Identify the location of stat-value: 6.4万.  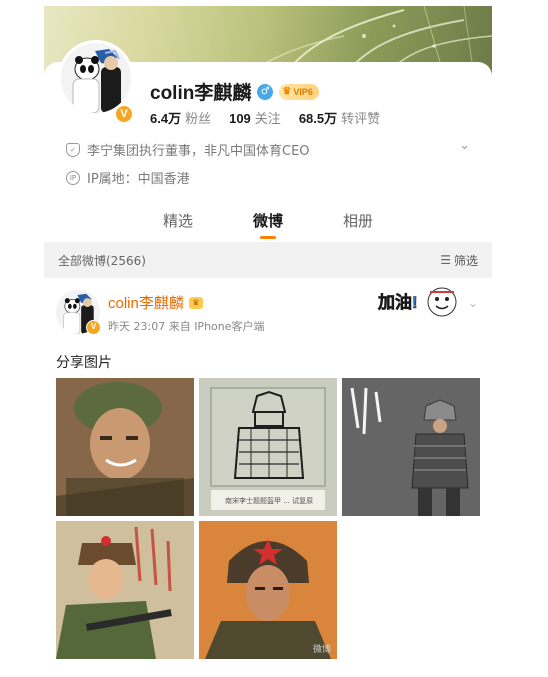
(166, 118).